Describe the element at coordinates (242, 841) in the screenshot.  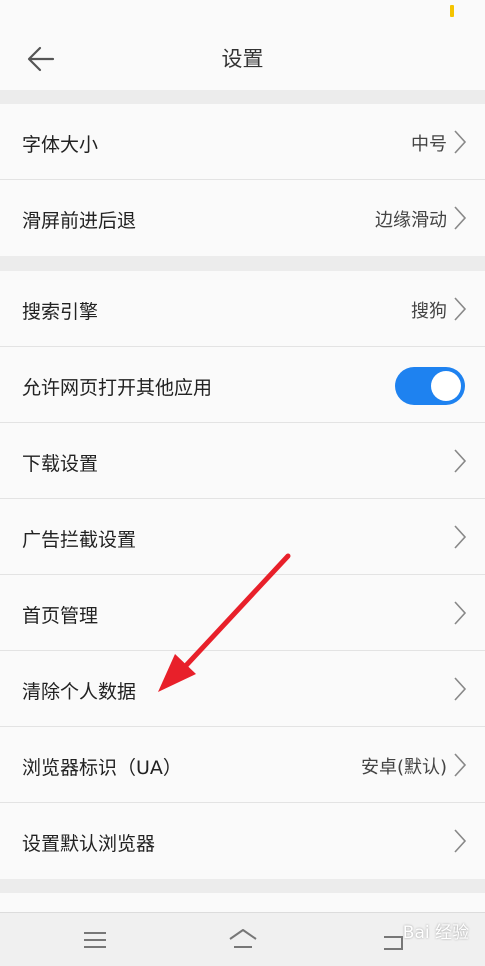
I see `setting-row-default-browser: 设置默认浏览器` at that location.